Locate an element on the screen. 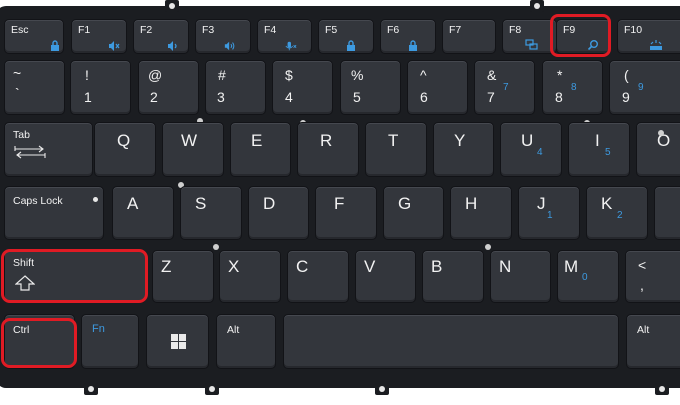 The width and height of the screenshot is (680, 405). key-s: S is located at coordinates (211, 213).